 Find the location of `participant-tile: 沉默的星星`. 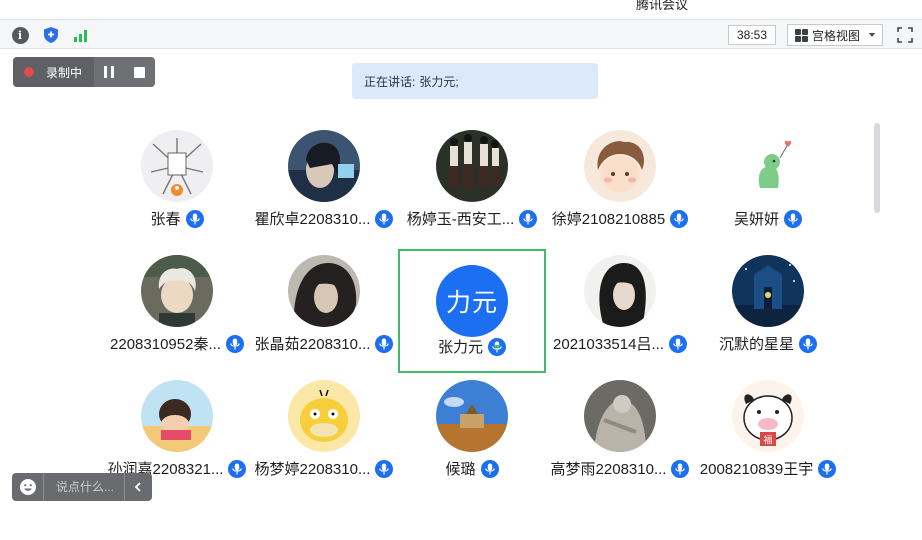

participant-tile: 沉默的星星 is located at coordinates (768, 312).